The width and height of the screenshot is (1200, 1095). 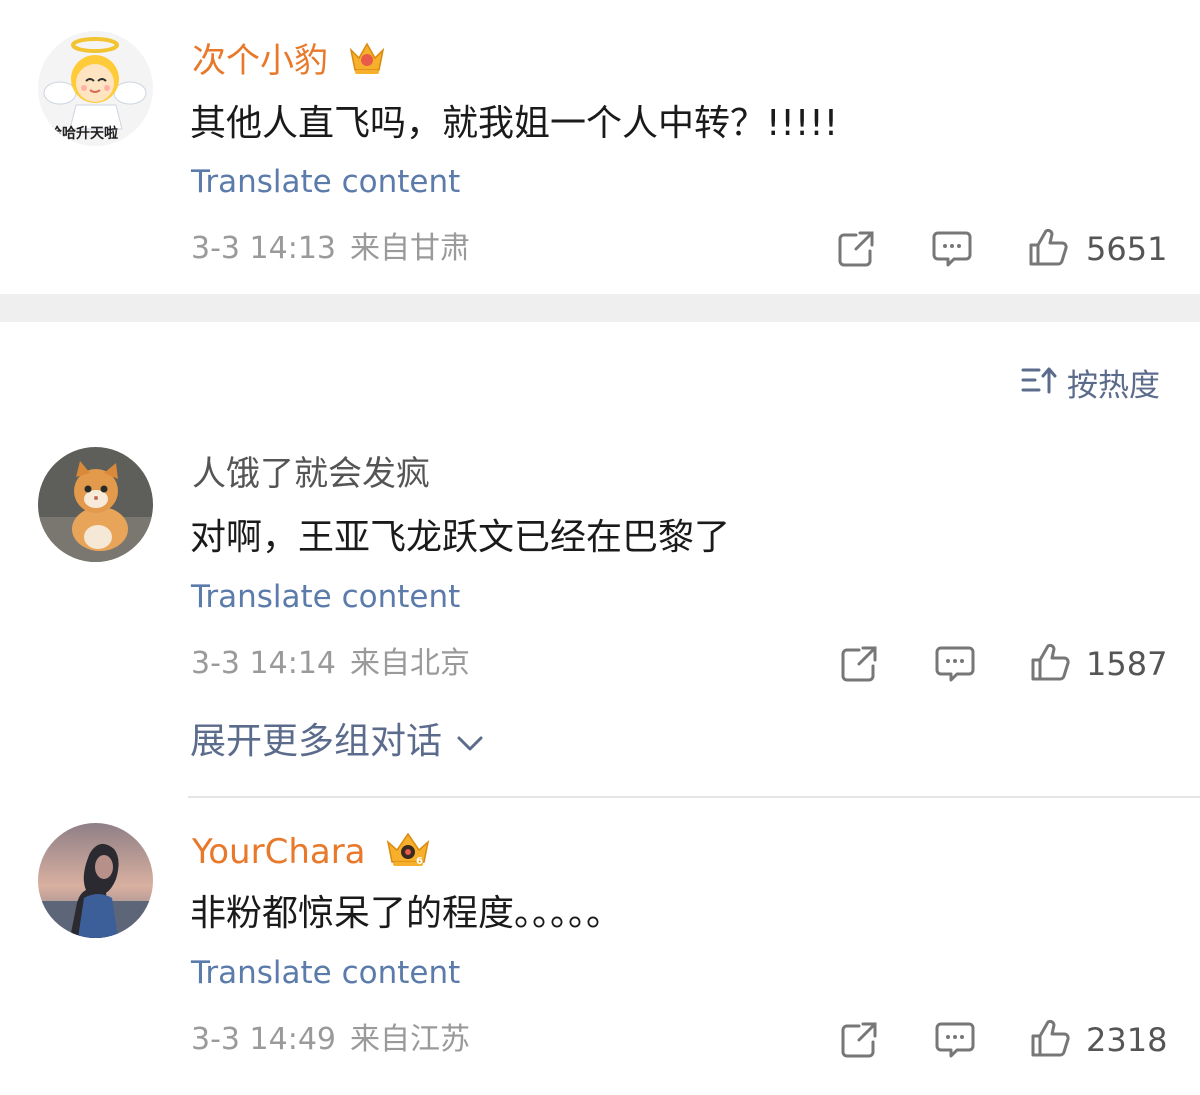 I want to click on username-text: 次个小豹, so click(x=260, y=61).